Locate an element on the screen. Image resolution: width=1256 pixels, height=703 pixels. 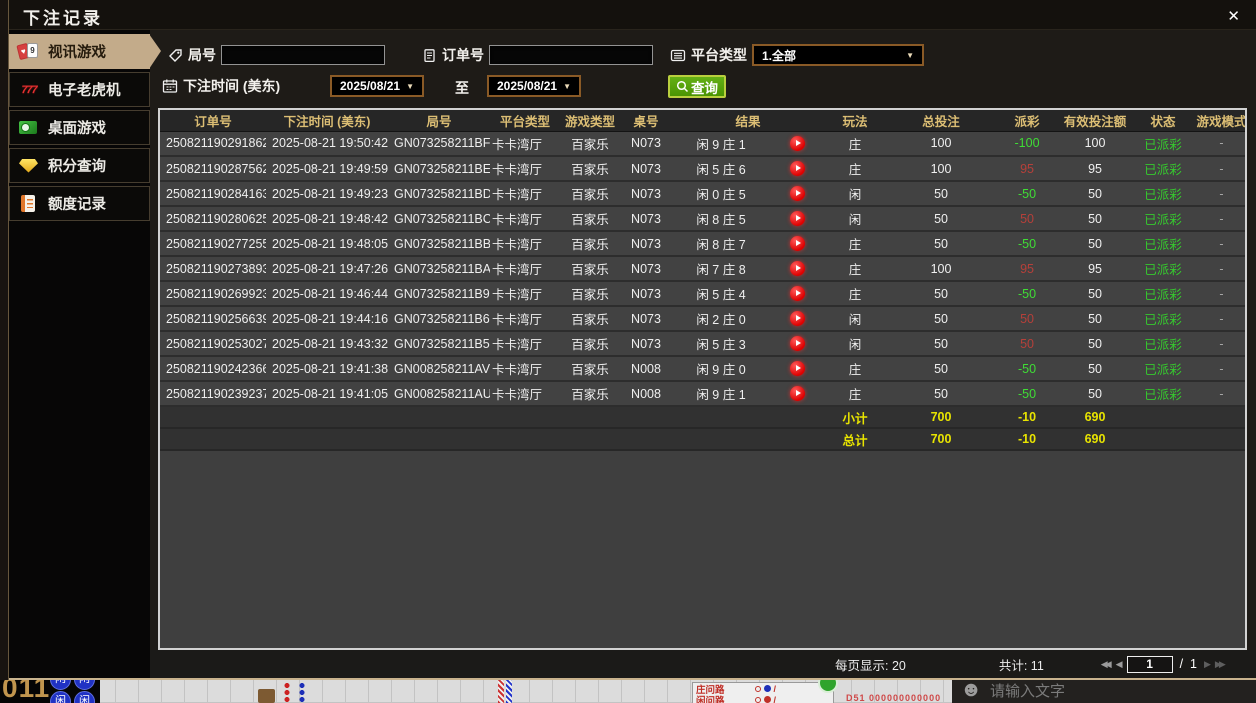
dialog-title: 下注记录 is located at coordinates (63, 18).